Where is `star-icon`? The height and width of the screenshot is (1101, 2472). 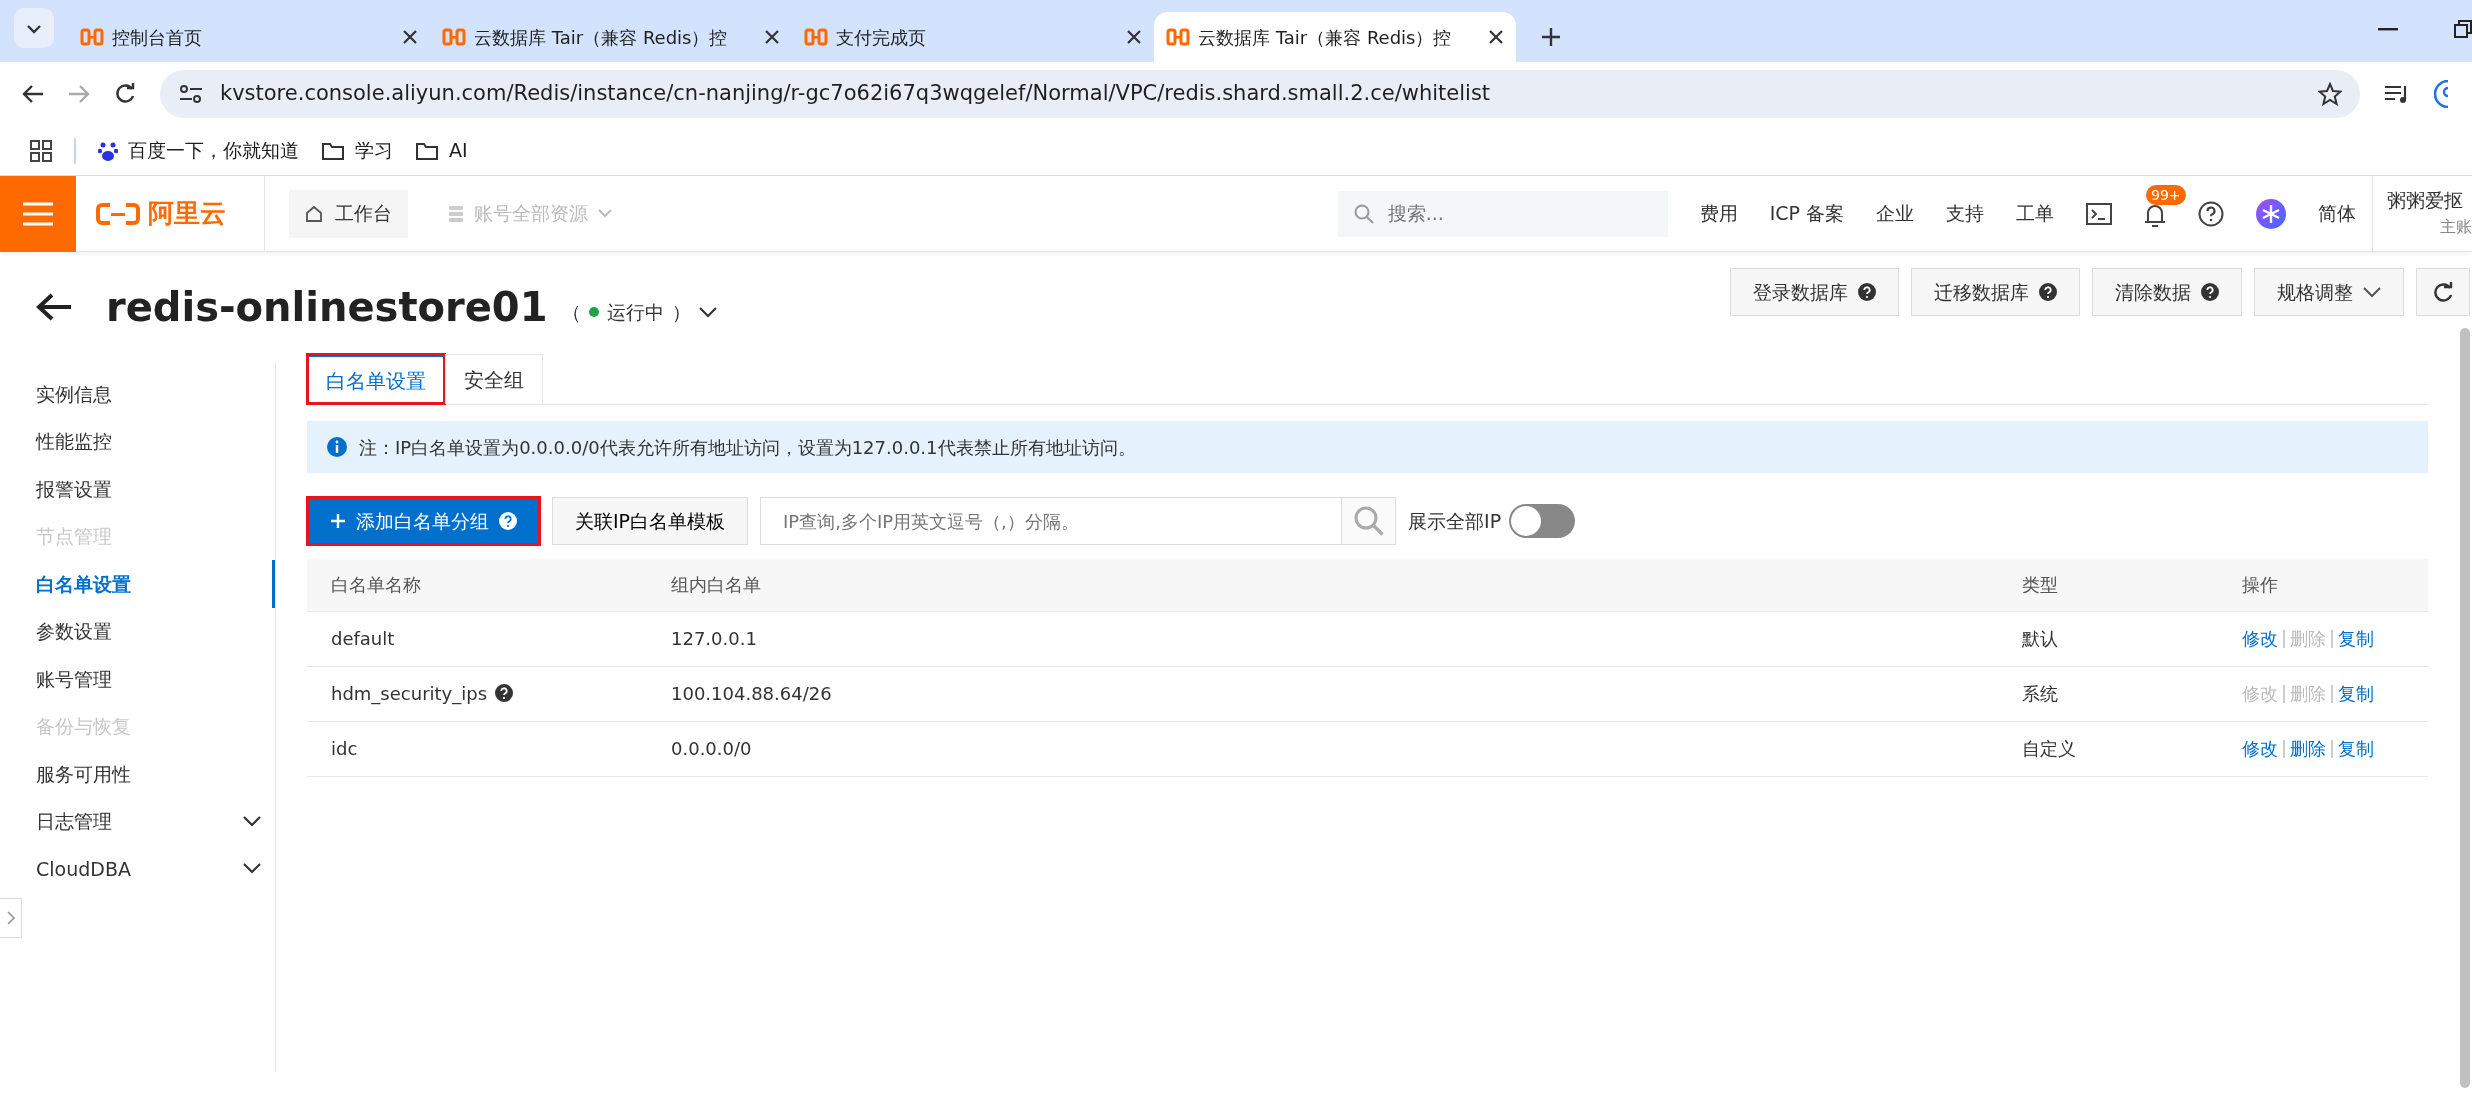
star-icon is located at coordinates (2330, 94).